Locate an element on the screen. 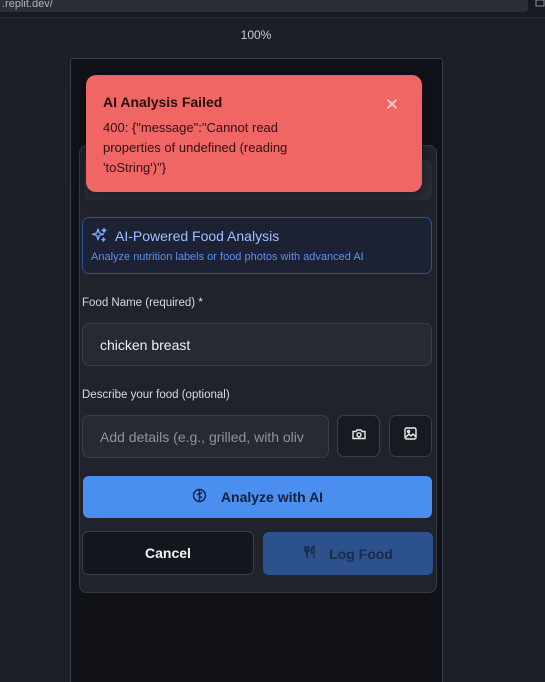 The width and height of the screenshot is (545, 682). camera-icon is located at coordinates (358, 436).